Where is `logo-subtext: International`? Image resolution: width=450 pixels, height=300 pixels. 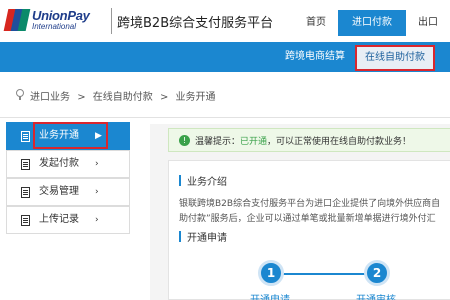 logo-subtext: International is located at coordinates (54, 26).